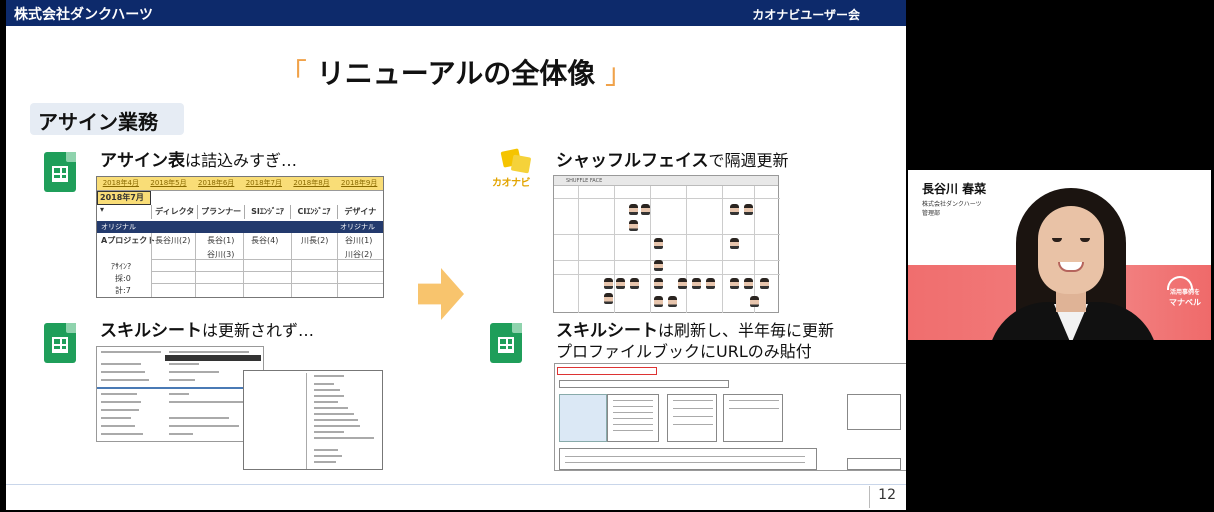 Image resolution: width=1214 pixels, height=512 pixels. I want to click on month-cell: 2018年4月, so click(120, 183).